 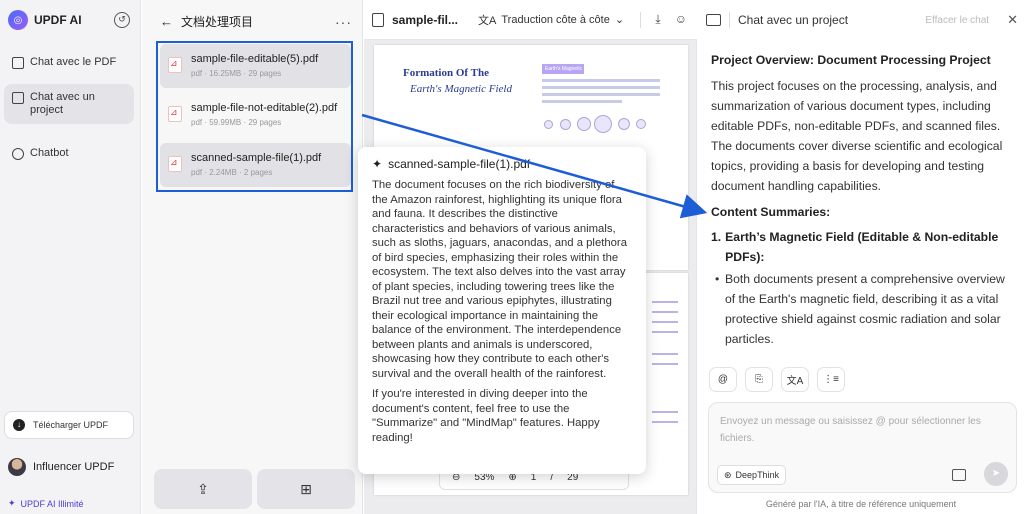 I want to click on mention-icon: @, so click(x=723, y=379).